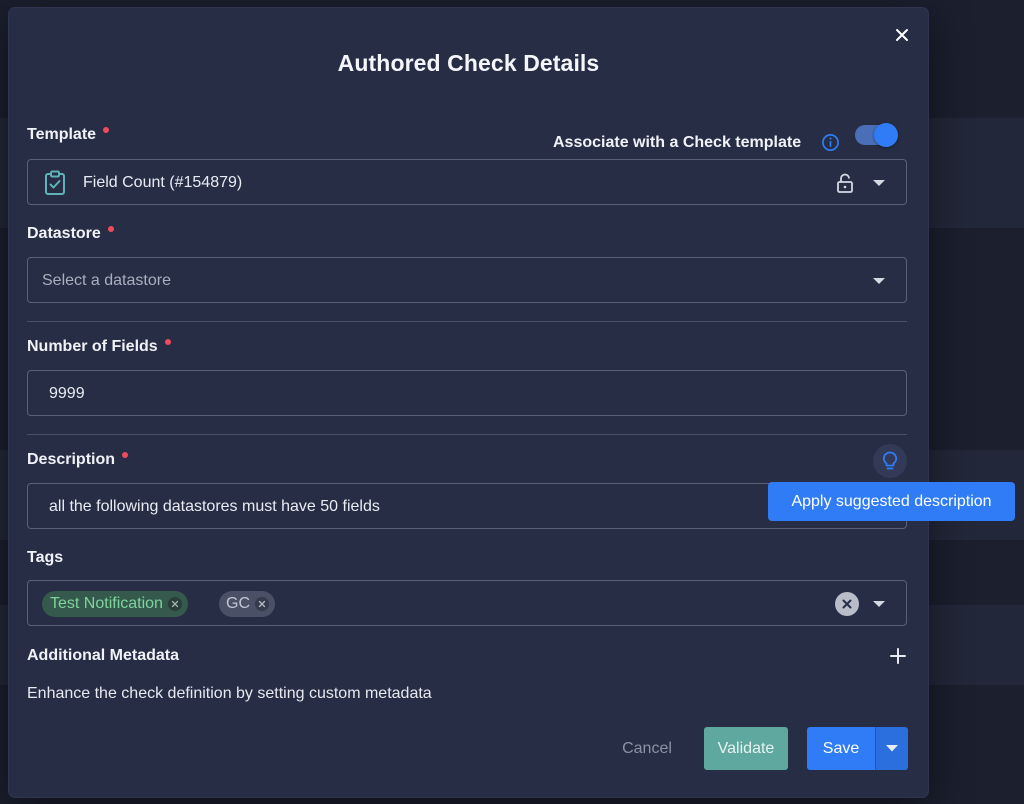 Image resolution: width=1024 pixels, height=804 pixels. I want to click on toggle-knob, so click(886, 135).